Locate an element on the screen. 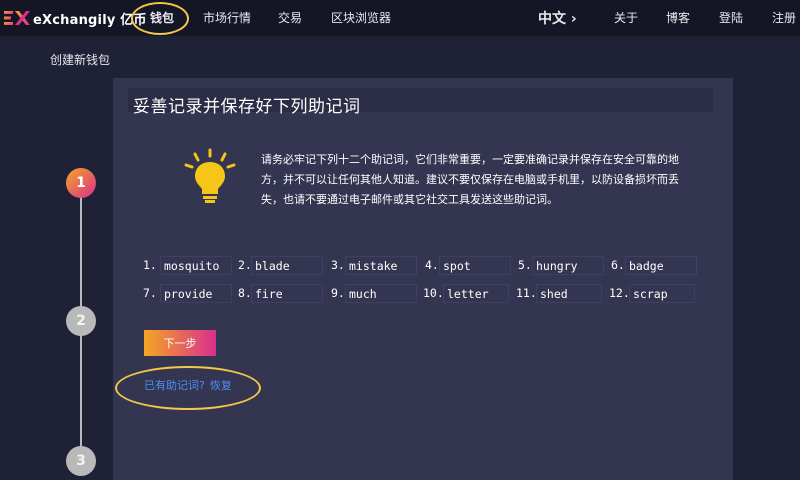  mnemonic-word-10: 10. letter is located at coordinates (466, 293).